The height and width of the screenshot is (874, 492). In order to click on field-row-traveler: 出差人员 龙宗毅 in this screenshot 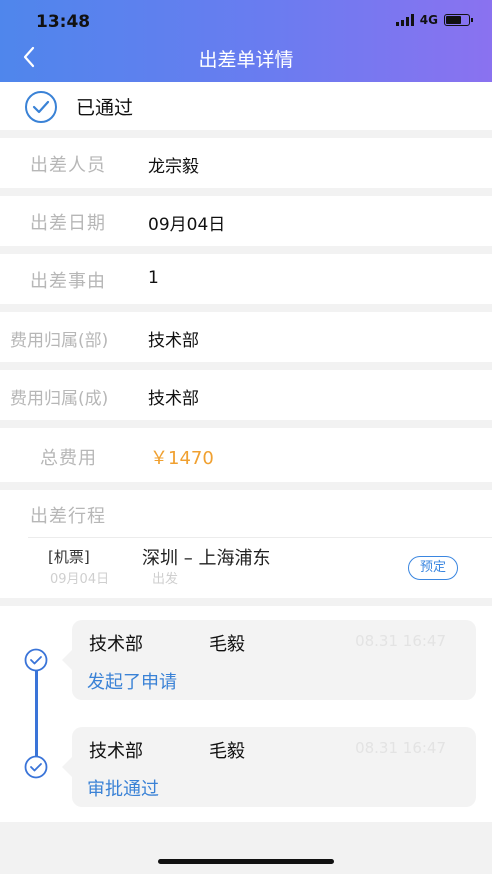, I will do `click(246, 163)`.